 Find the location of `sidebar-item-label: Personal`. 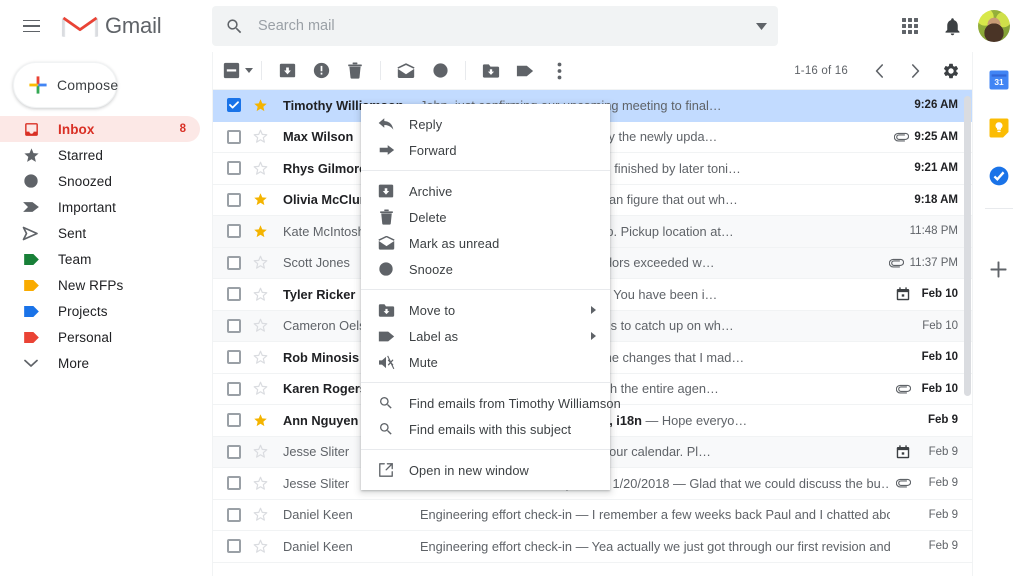

sidebar-item-label: Personal is located at coordinates (85, 337).